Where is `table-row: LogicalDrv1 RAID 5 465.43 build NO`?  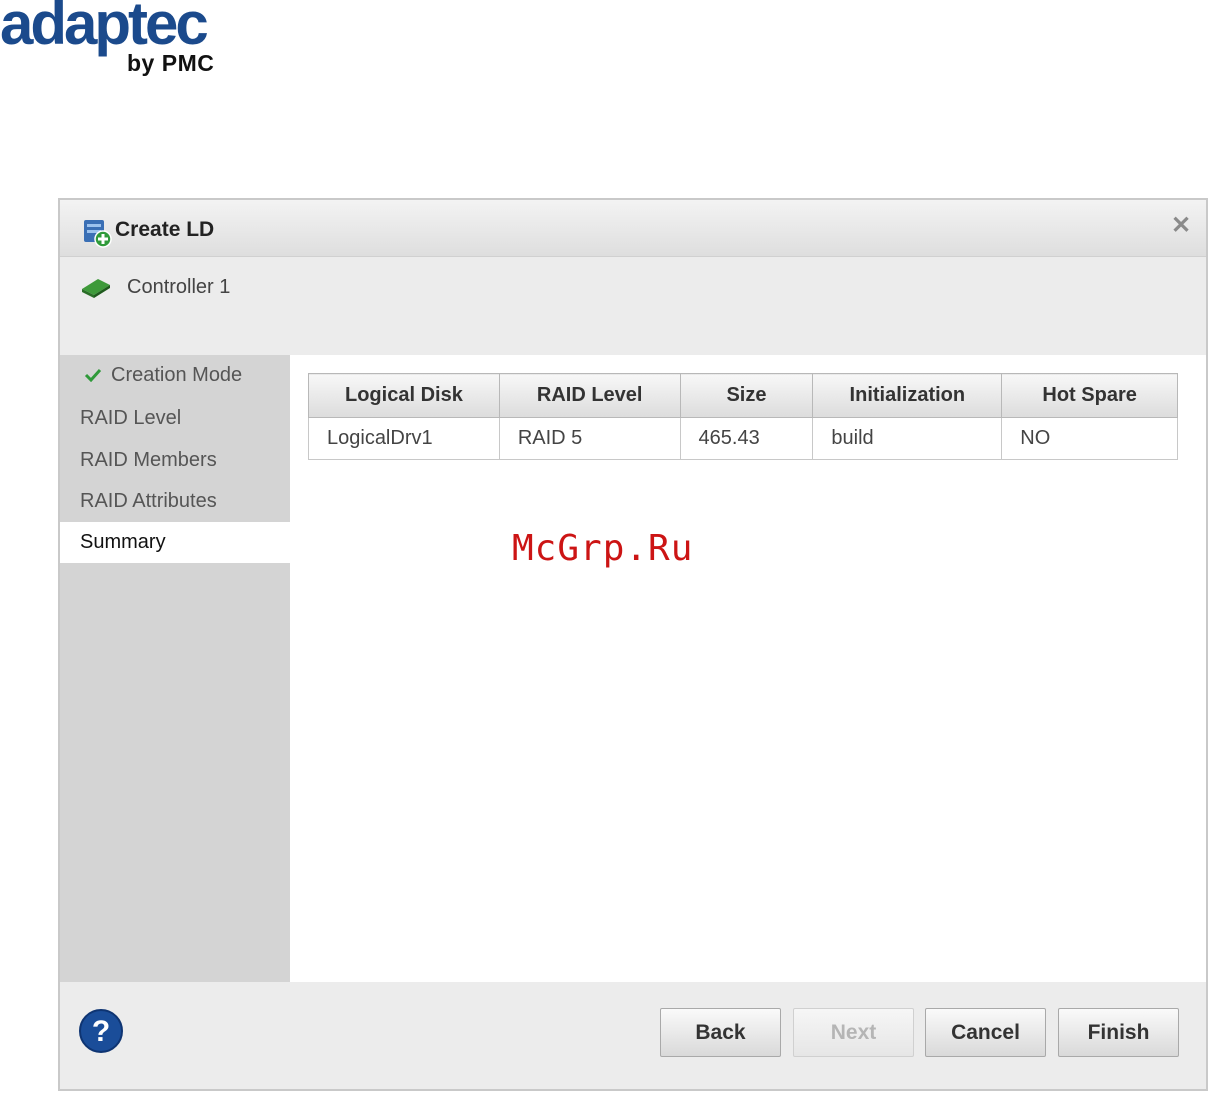
table-row: LogicalDrv1 RAID 5 465.43 build NO is located at coordinates (743, 438).